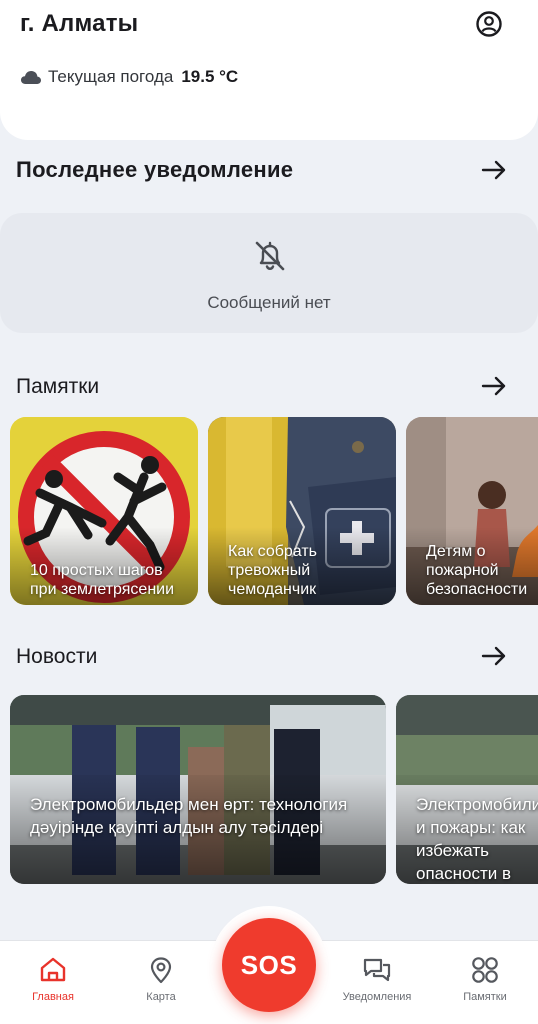 The image size is (538, 1024). Describe the element at coordinates (472, 511) in the screenshot. I see `tip-card-children: Детям о пожарной безопасности` at that location.